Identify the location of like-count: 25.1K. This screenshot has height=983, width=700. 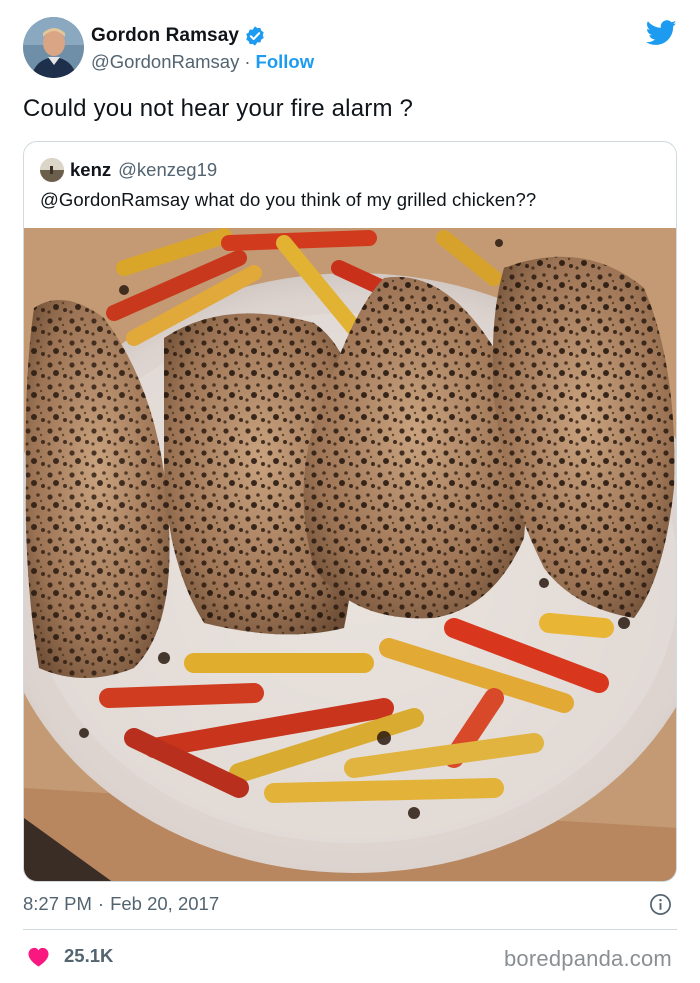
(89, 955).